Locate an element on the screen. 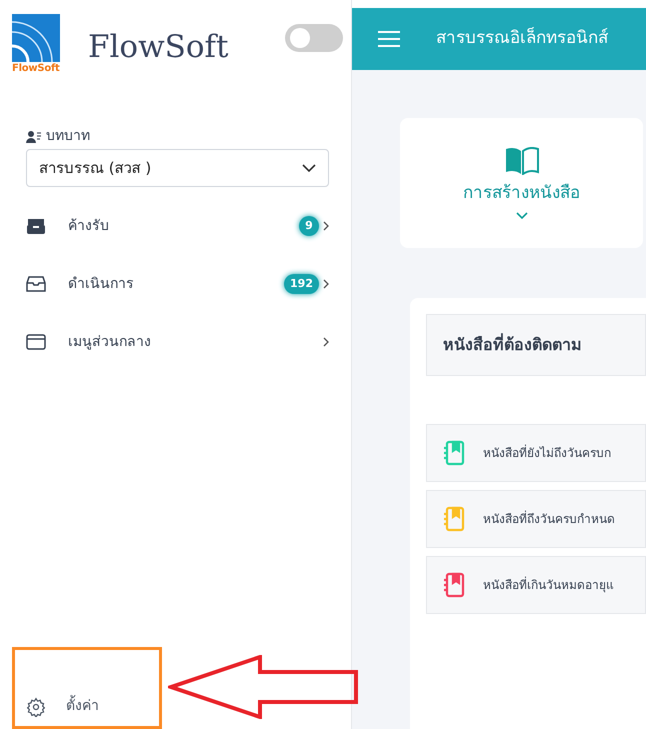 The width and height of the screenshot is (646, 729). dark-mode-toggle is located at coordinates (314, 38).